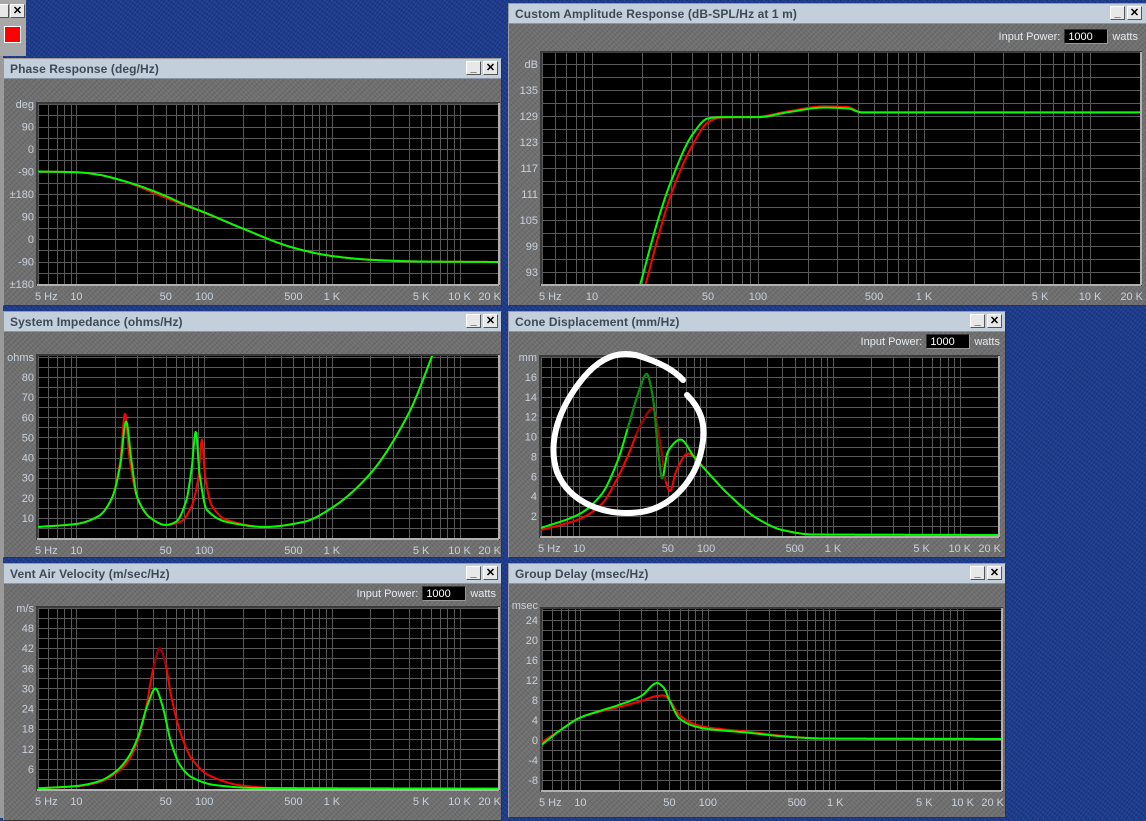 The height and width of the screenshot is (821, 1146). I want to click on red-color-swatch, so click(12, 34).